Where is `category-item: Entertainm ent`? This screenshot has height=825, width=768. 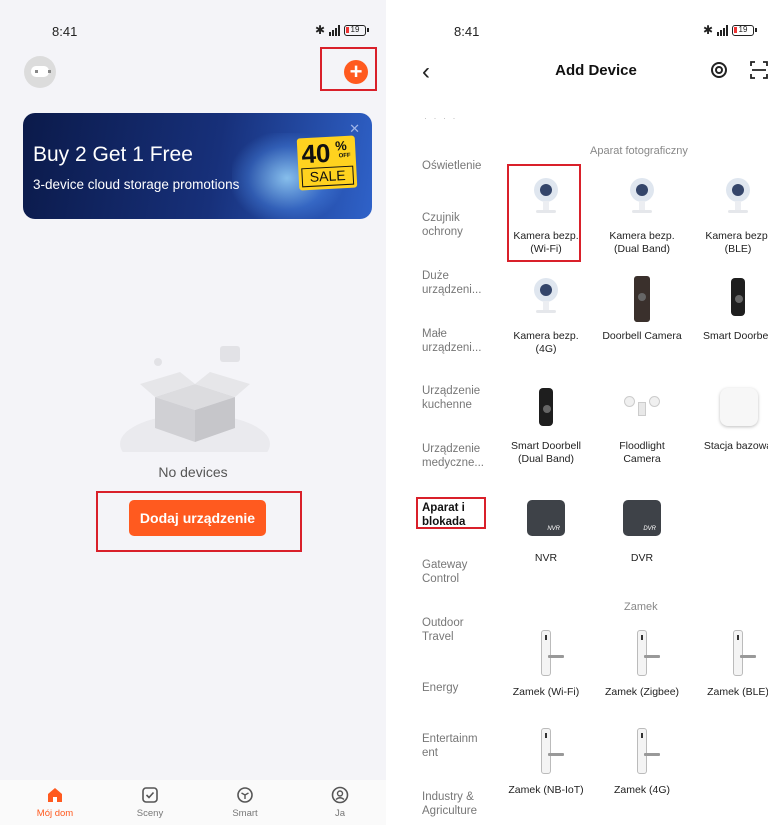
category-item: Entertainm ent is located at coordinates (454, 746).